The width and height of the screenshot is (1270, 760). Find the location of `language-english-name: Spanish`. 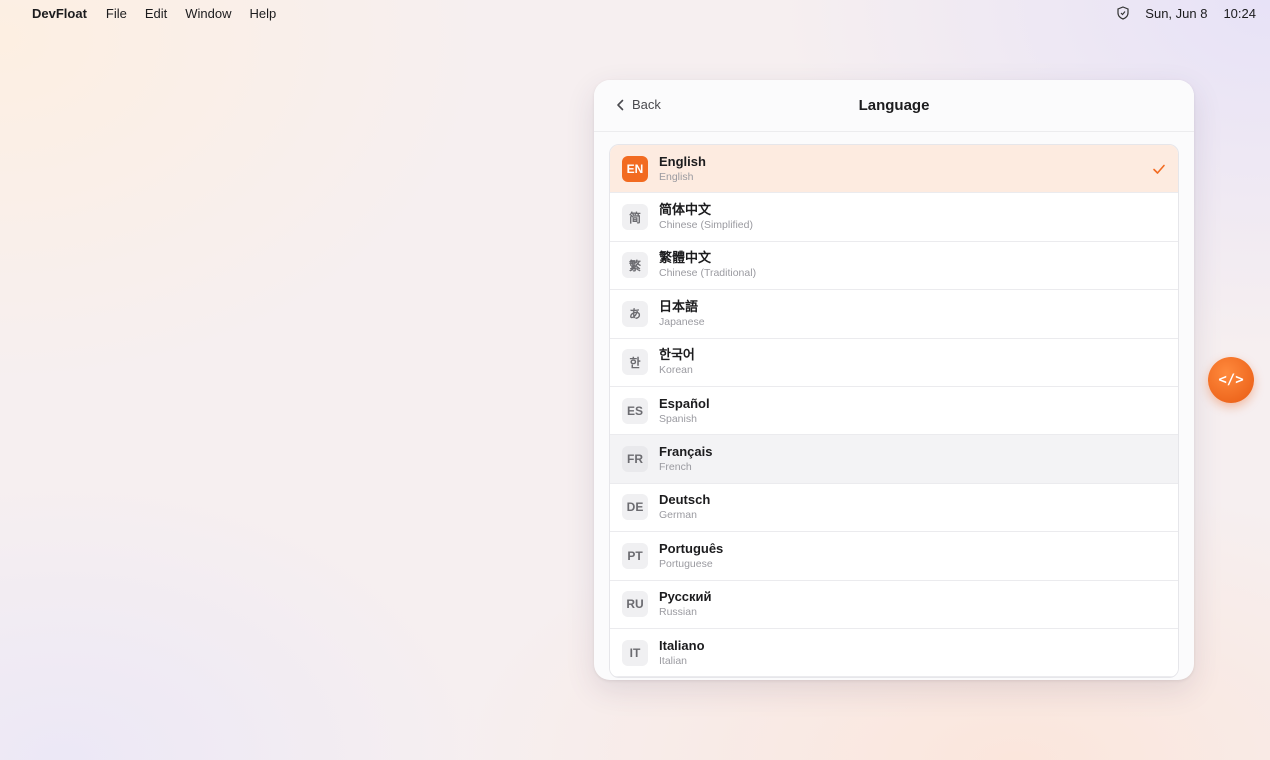

language-english-name: Spanish is located at coordinates (678, 418).